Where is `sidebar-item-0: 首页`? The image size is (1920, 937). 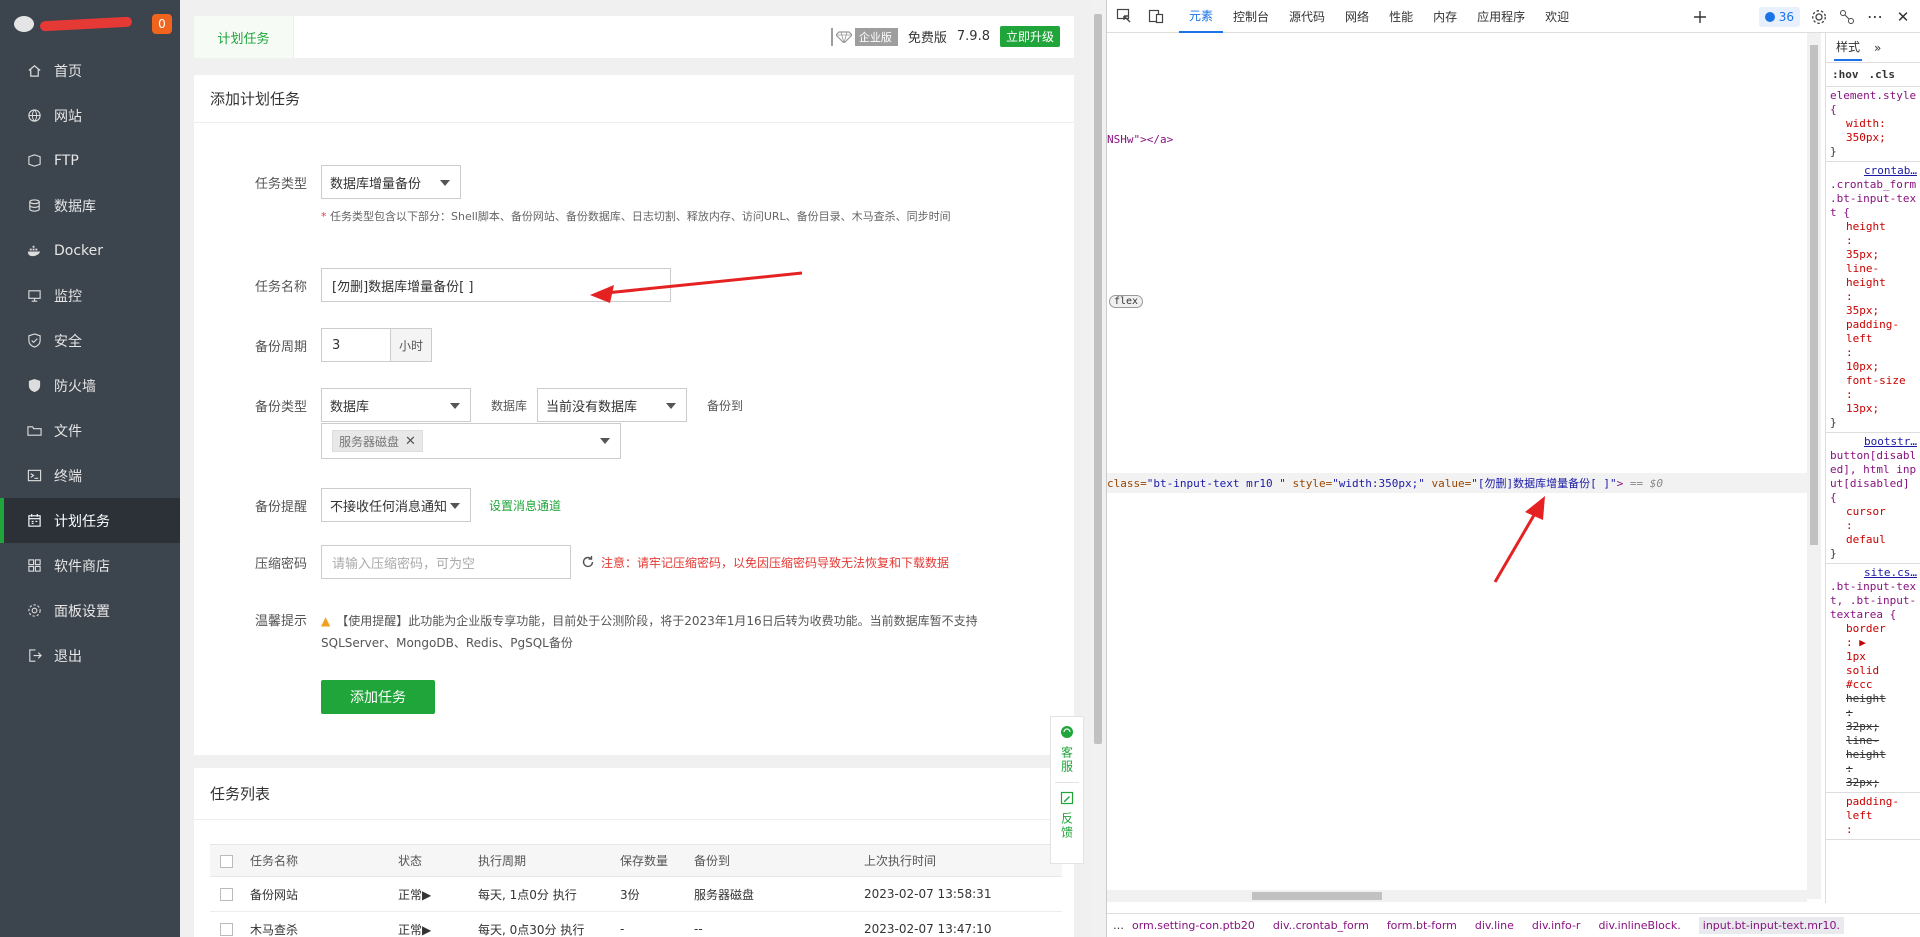
sidebar-item-0: 首页 is located at coordinates (90, 70).